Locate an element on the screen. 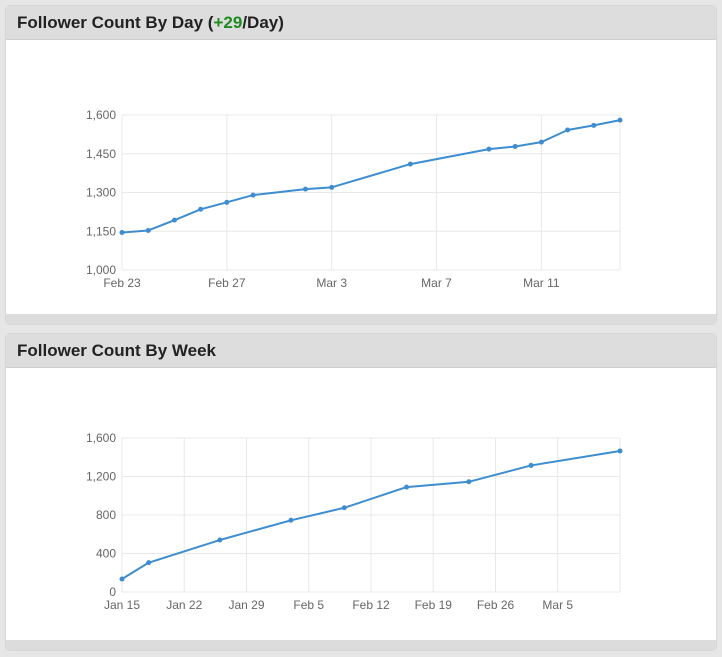 This screenshot has width=722, height=657. y-tick-label: 400 is located at coordinates (106, 554).